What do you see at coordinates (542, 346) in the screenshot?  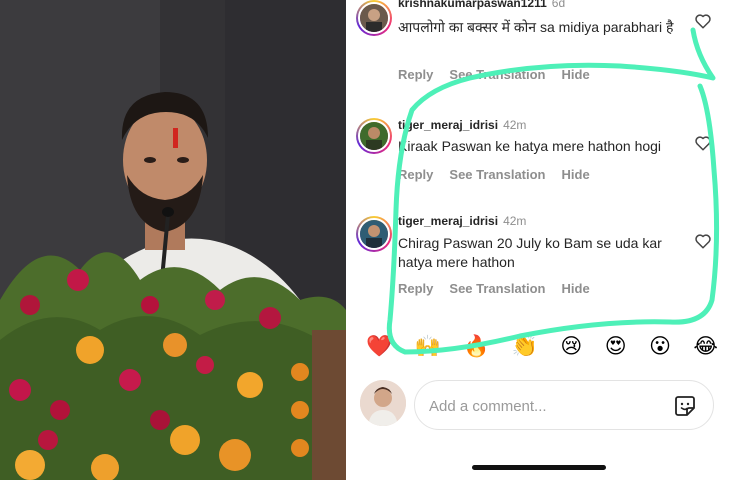 I see `emoji-reaction-bar: ❤️ 🙌 🔥 👏 😢 😍 😮 😂` at bounding box center [542, 346].